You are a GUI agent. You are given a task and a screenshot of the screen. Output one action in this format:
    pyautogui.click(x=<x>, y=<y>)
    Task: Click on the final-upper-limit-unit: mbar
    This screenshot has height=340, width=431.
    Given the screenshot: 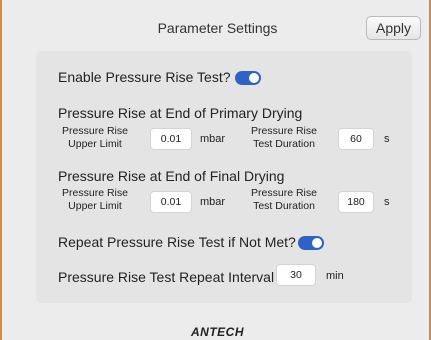 What is the action you would take?
    pyautogui.click(x=213, y=202)
    